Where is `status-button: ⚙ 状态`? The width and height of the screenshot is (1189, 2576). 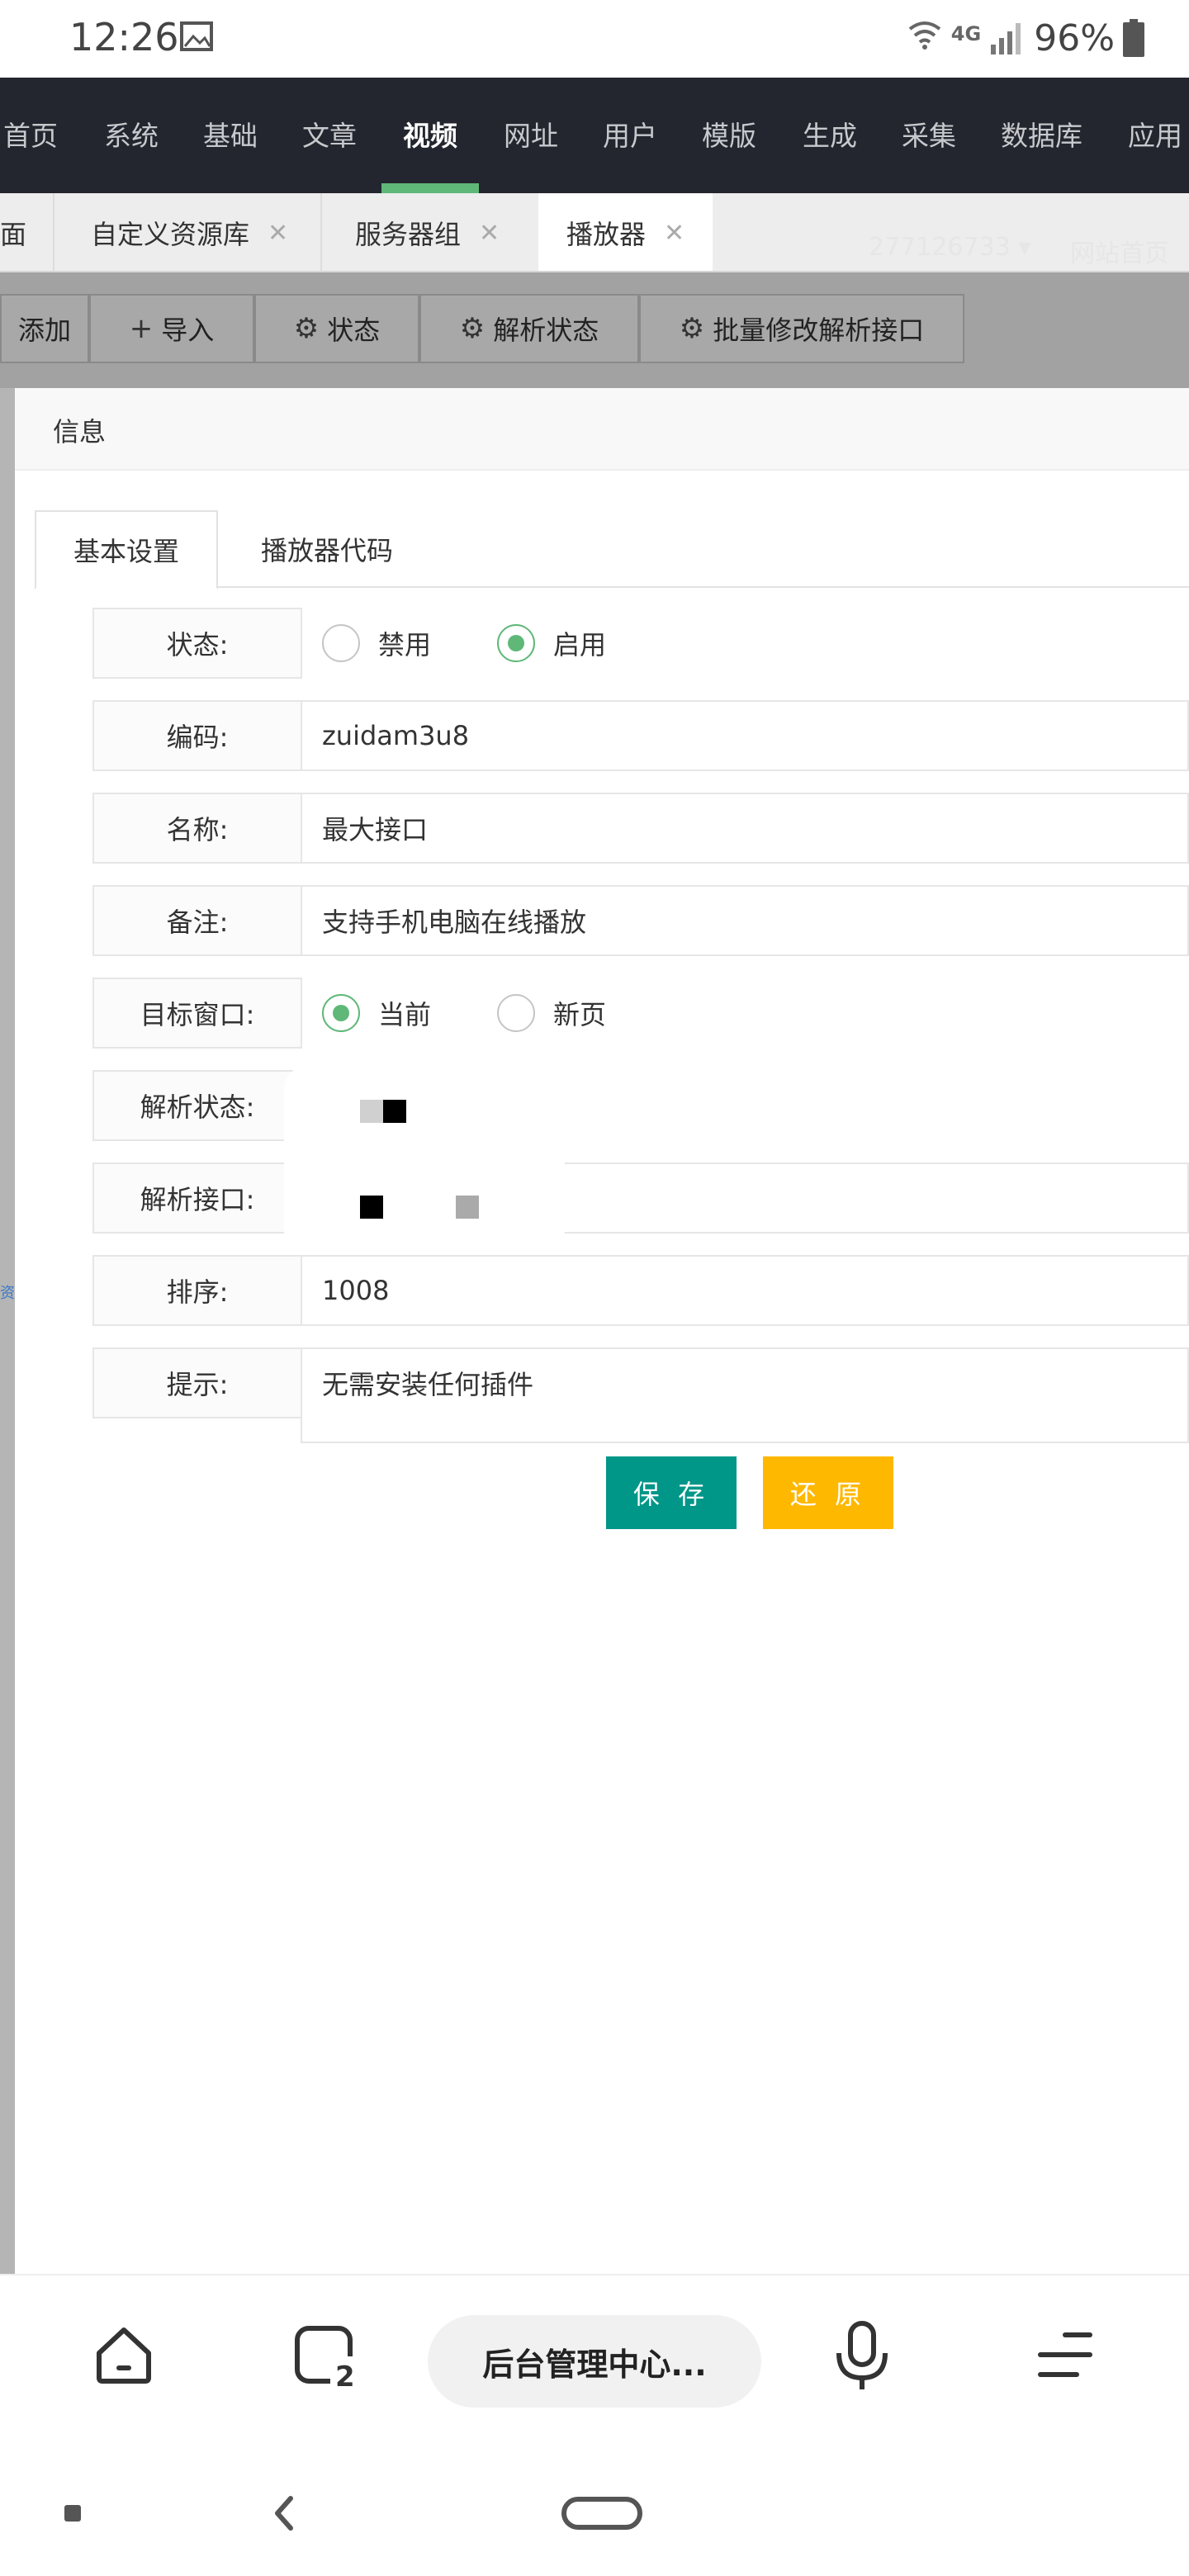
status-button: ⚙ 状态 is located at coordinates (336, 328).